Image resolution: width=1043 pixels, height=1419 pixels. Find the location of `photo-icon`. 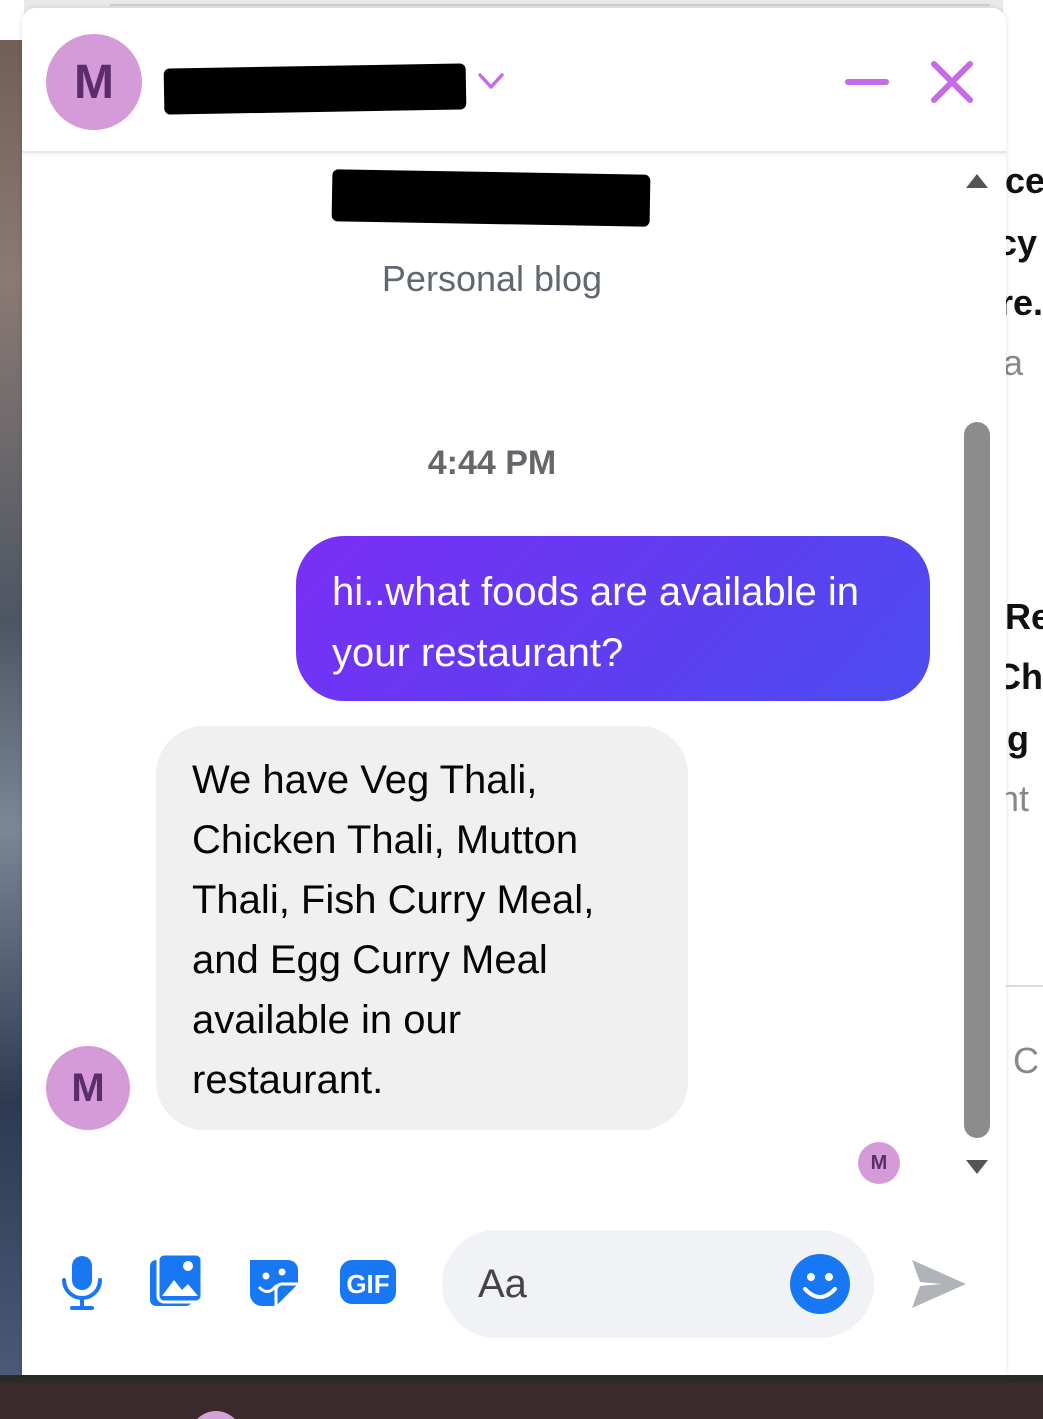

photo-icon is located at coordinates (176, 1282).